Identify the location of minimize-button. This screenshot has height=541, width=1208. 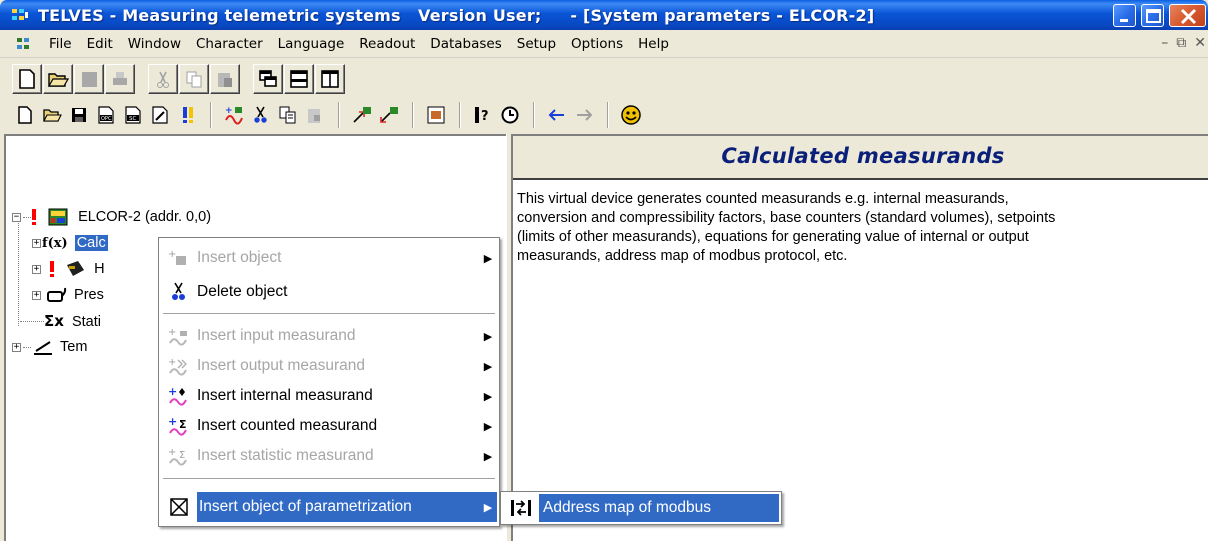
(1124, 15).